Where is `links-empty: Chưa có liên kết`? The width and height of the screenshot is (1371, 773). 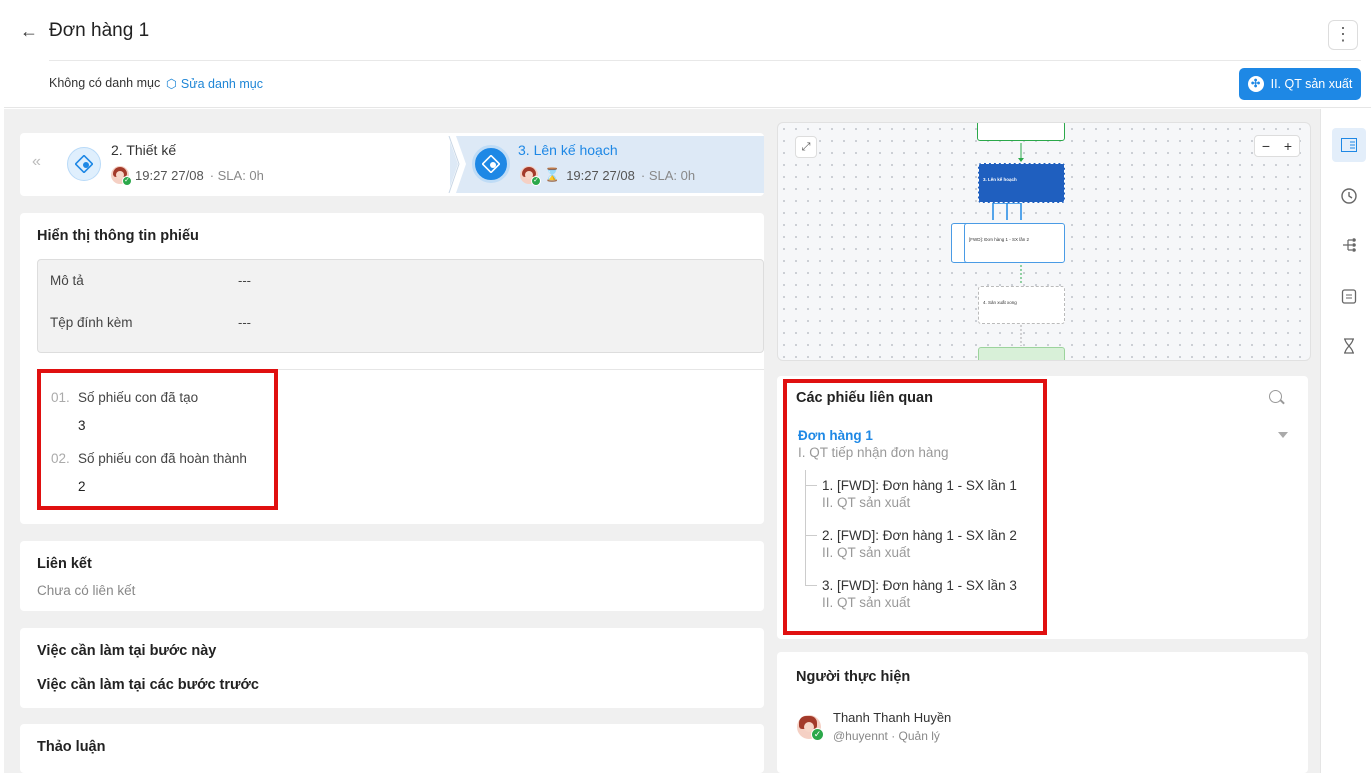 links-empty: Chưa có liên kết is located at coordinates (86, 590).